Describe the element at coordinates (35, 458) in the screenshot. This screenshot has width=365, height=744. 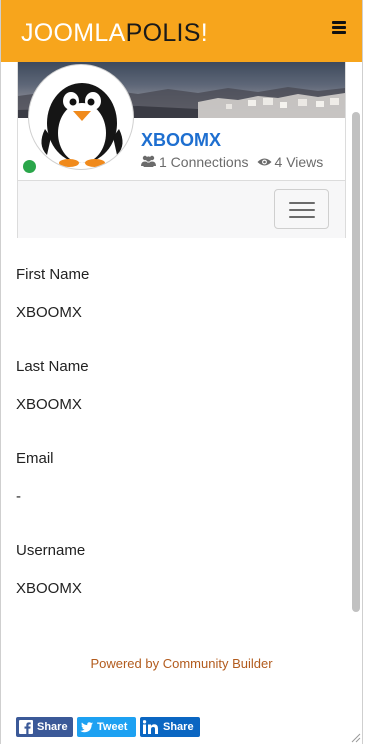
I see `field-label-email: Email` at that location.